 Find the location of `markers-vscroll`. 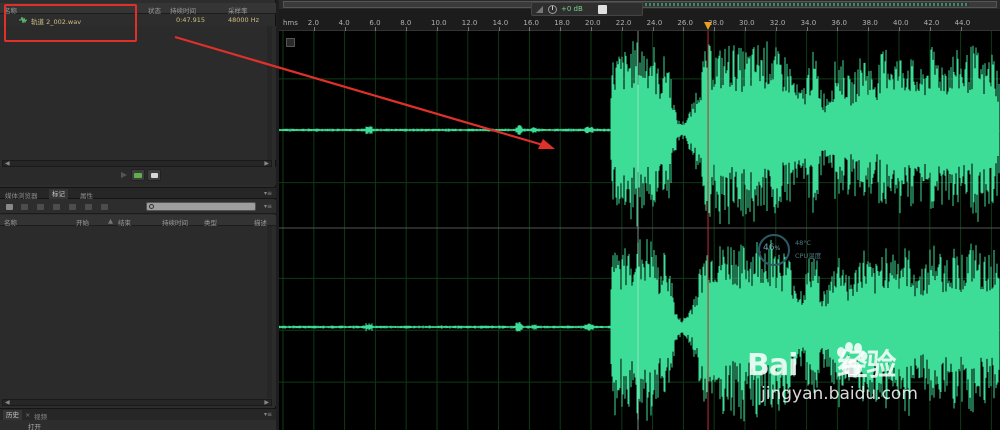

markers-vscroll is located at coordinates (269, 312).